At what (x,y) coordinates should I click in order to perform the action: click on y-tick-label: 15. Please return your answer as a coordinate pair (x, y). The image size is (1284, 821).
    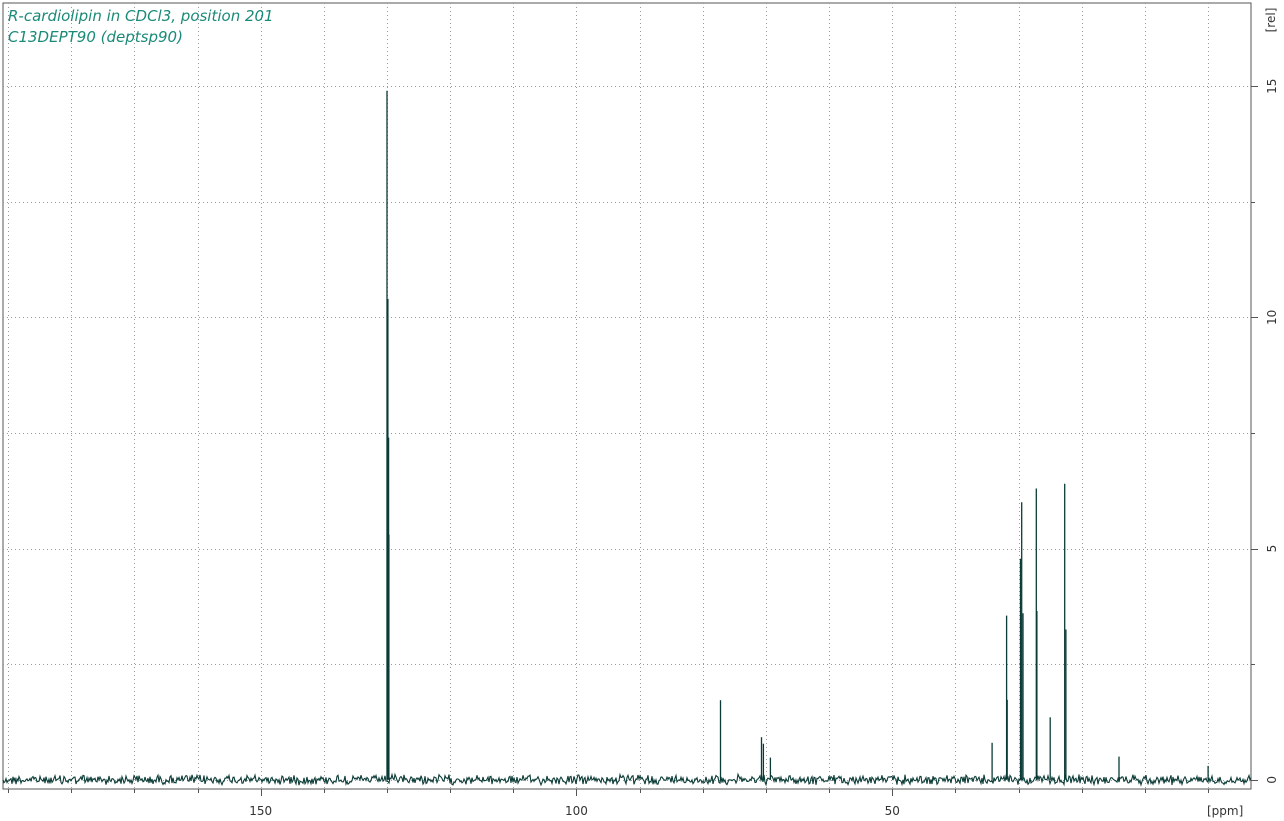
    Looking at the image, I should click on (1272, 86).